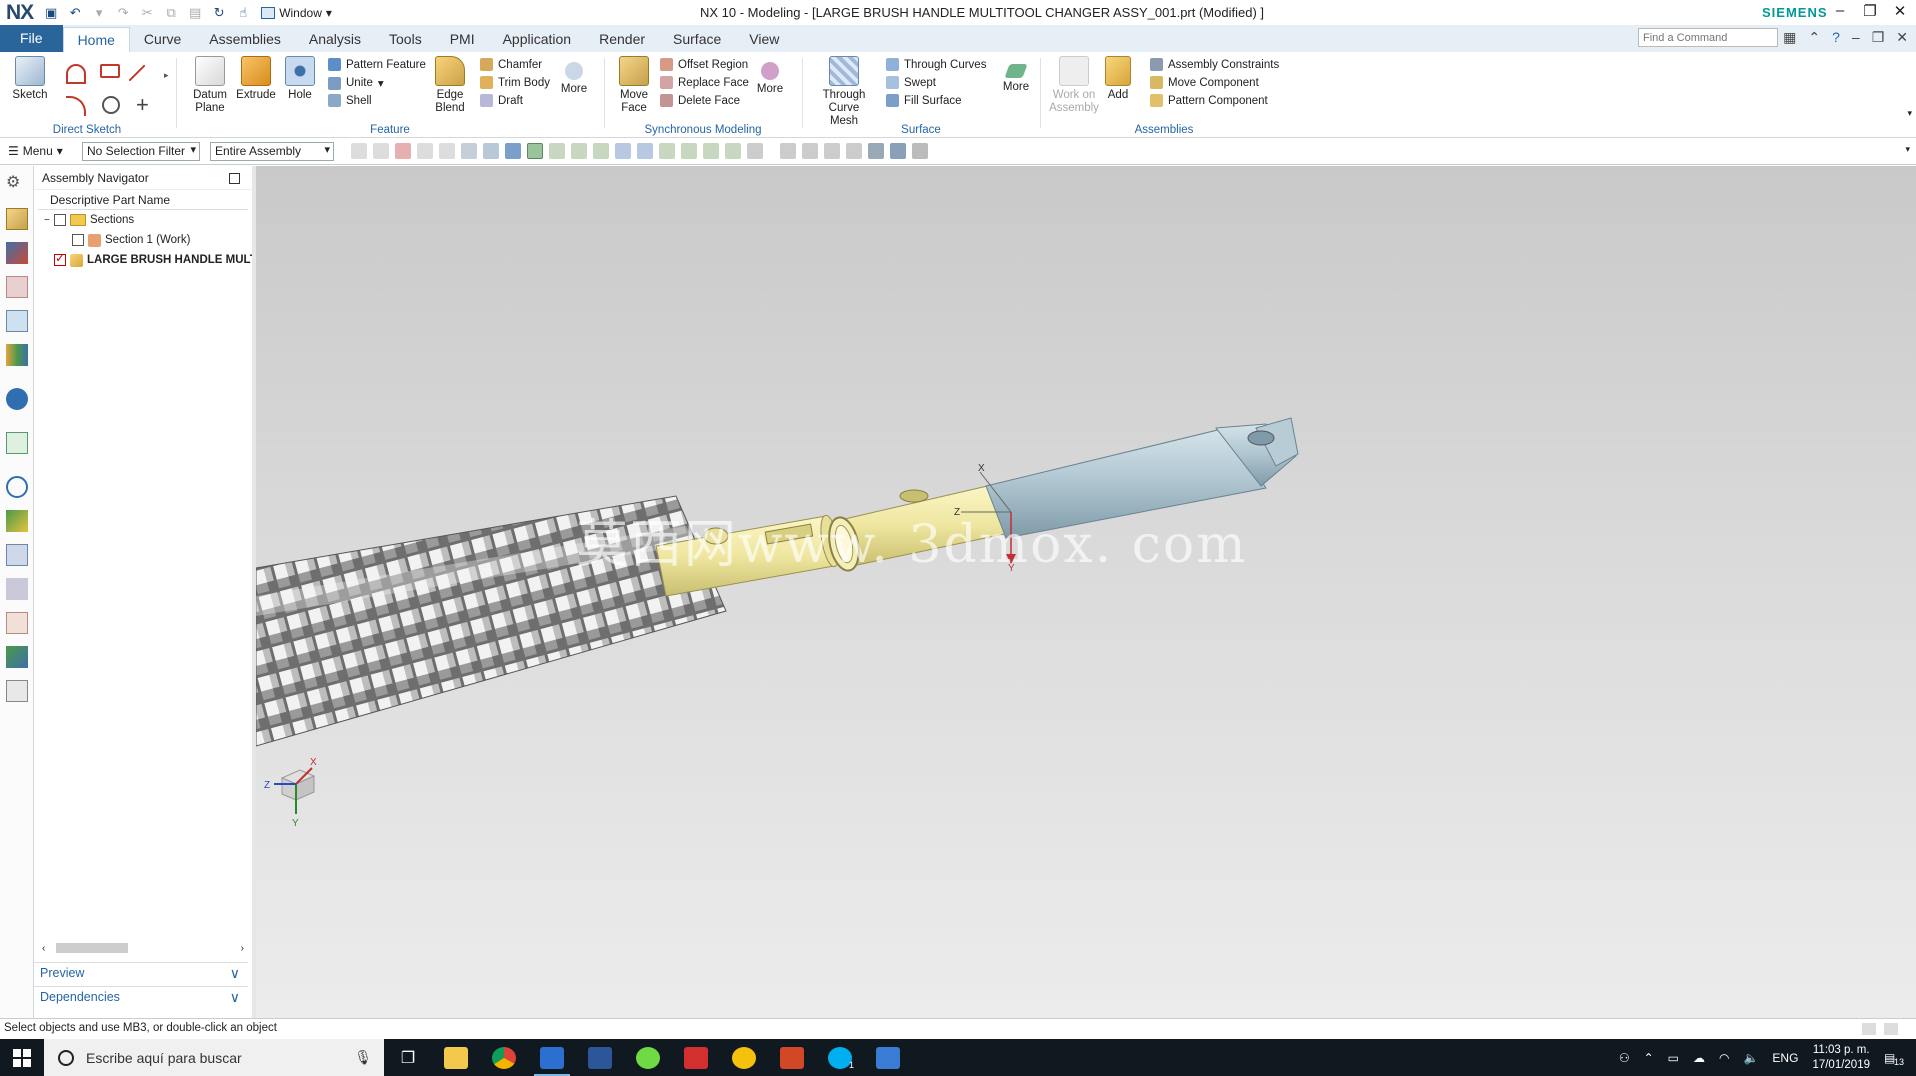 Image resolution: width=1916 pixels, height=1076 pixels. Describe the element at coordinates (770, 76) in the screenshot. I see `sync-more-button: More` at that location.